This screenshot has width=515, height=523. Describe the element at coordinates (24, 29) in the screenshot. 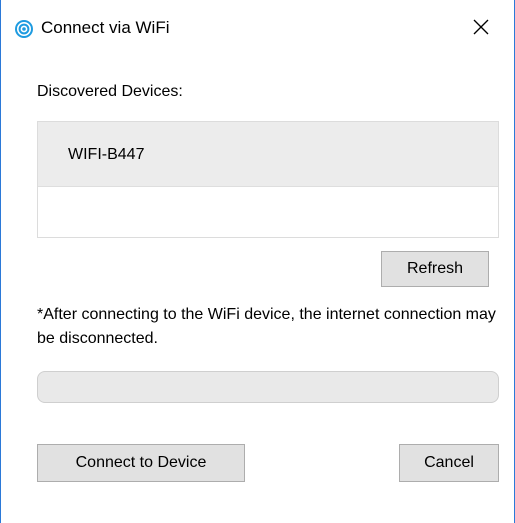

I see `wifi-app-icon` at that location.